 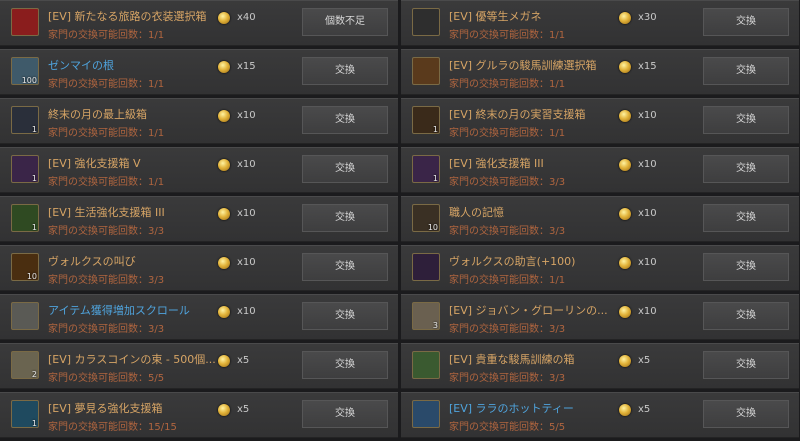 I want to click on item-name: [EV] 強化支援箱 III, so click(x=496, y=163).